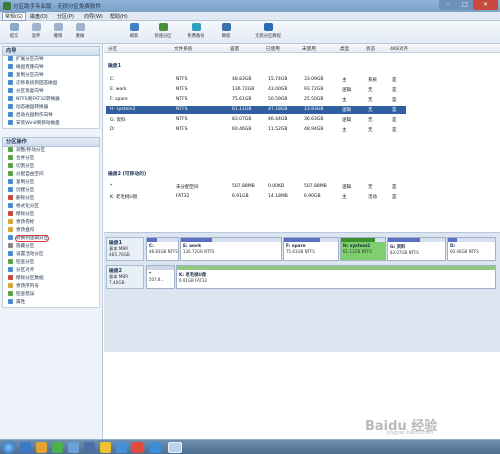 This screenshot has width=500, height=454. I want to click on table-cell: 系统, so click(372, 80).